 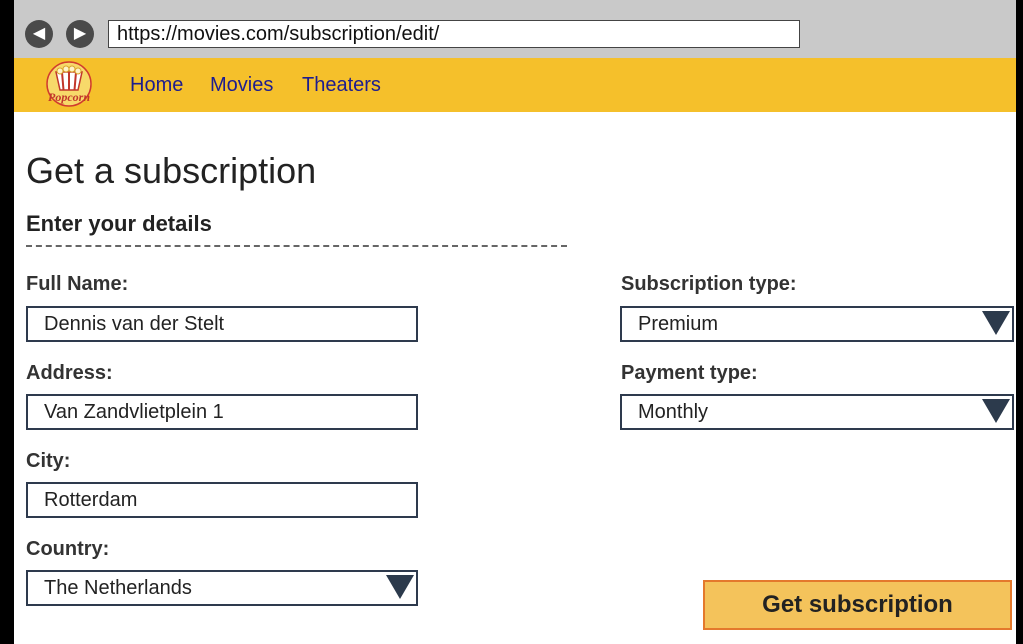 I want to click on country-select: The Netherlands, so click(x=222, y=588).